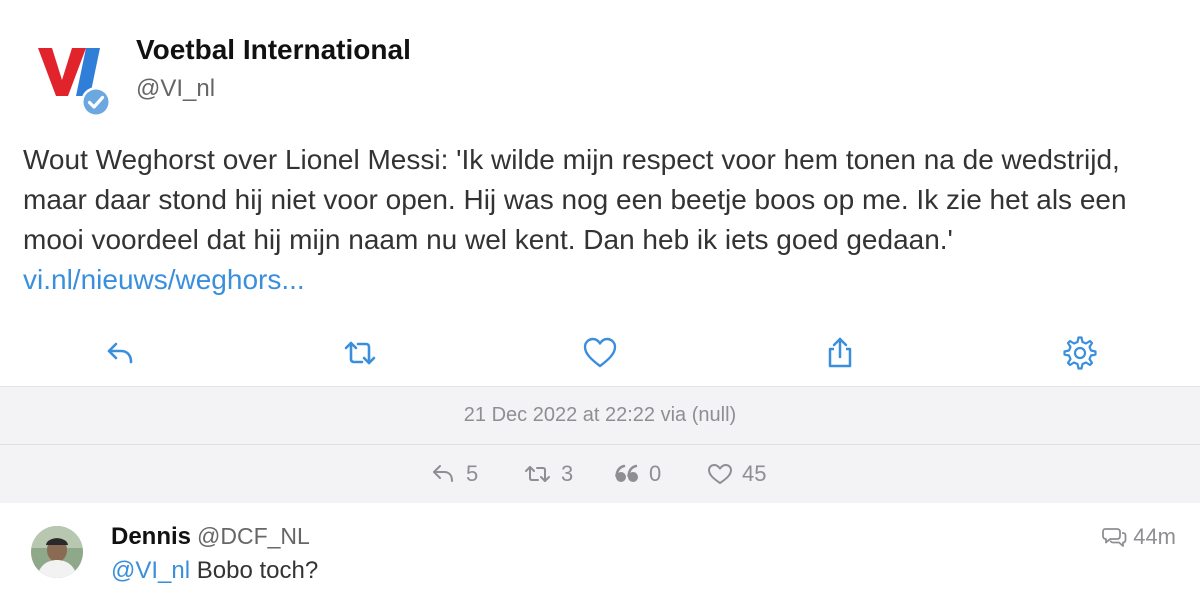  I want to click on reply-time: 44m, so click(1138, 537).